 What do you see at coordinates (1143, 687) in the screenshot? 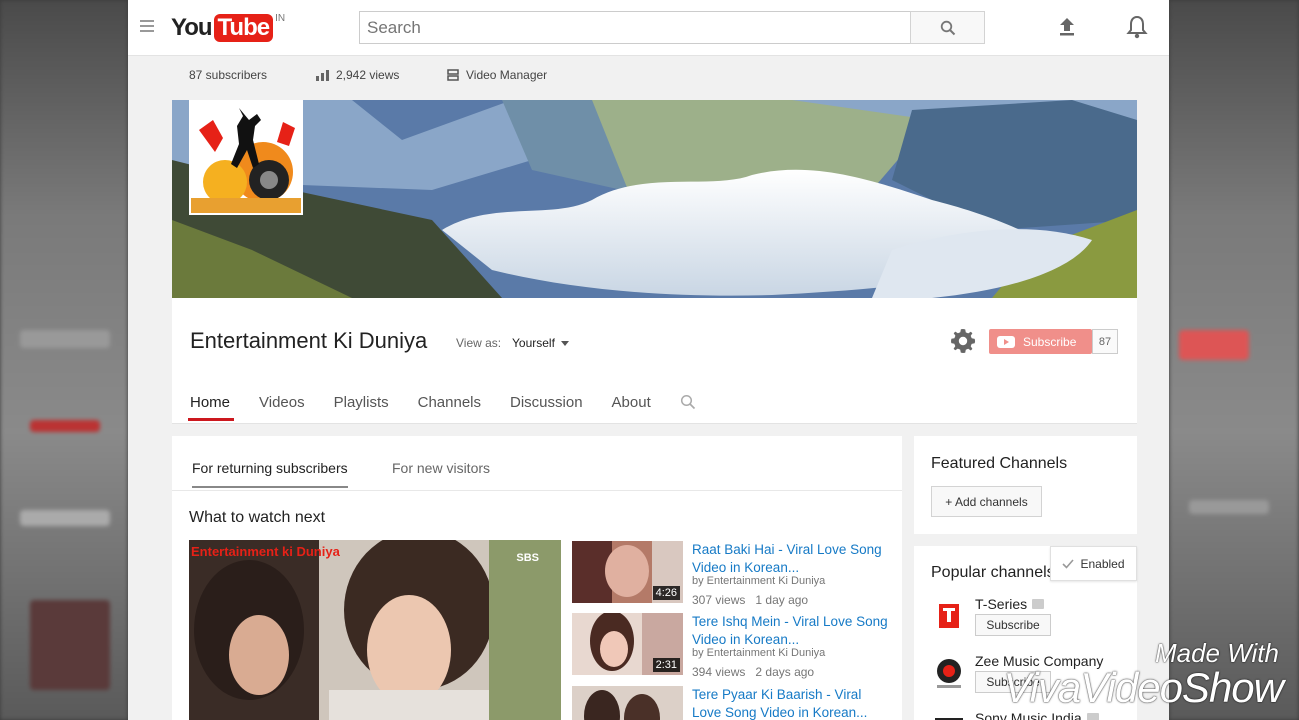
I see `watermark-line2: VivaVideoShow` at bounding box center [1143, 687].